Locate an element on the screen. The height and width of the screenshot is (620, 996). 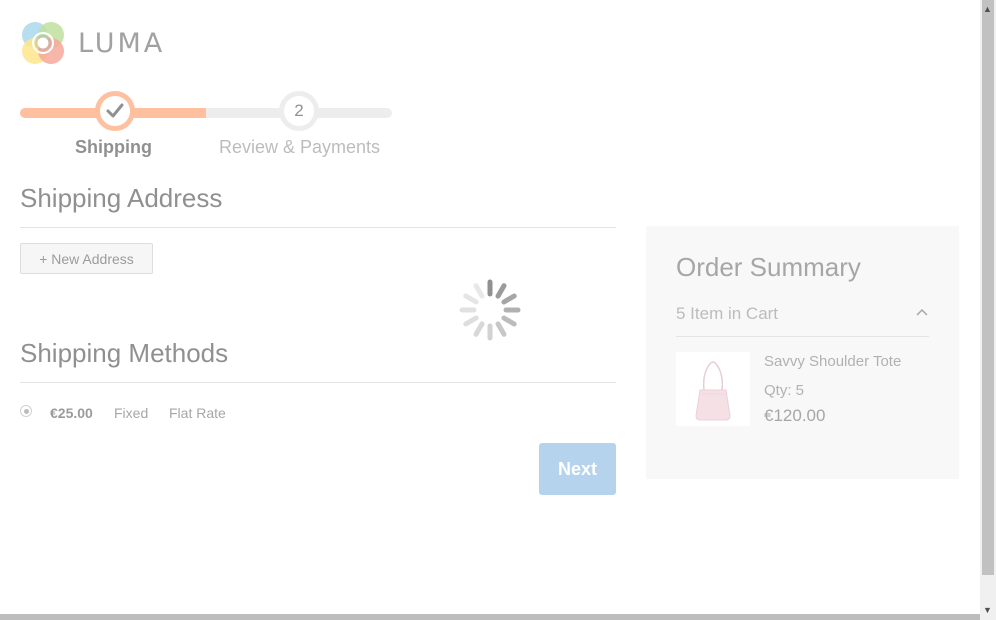
scroll-down-arrow-icon: ▼ is located at coordinates (987, 610).